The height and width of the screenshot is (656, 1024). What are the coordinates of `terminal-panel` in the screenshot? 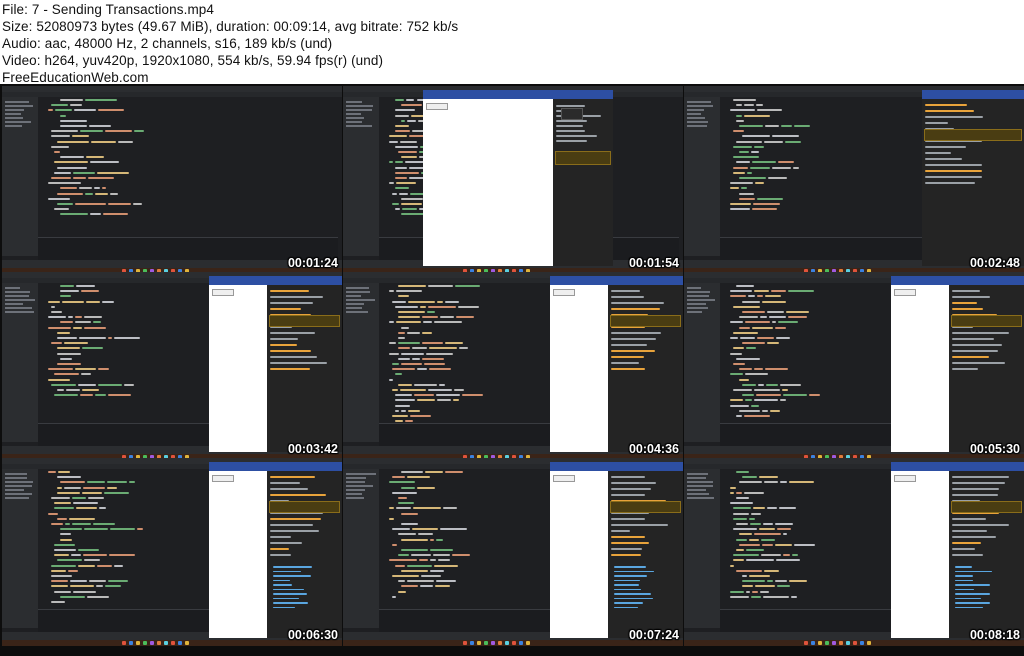 It's located at (806, 434).